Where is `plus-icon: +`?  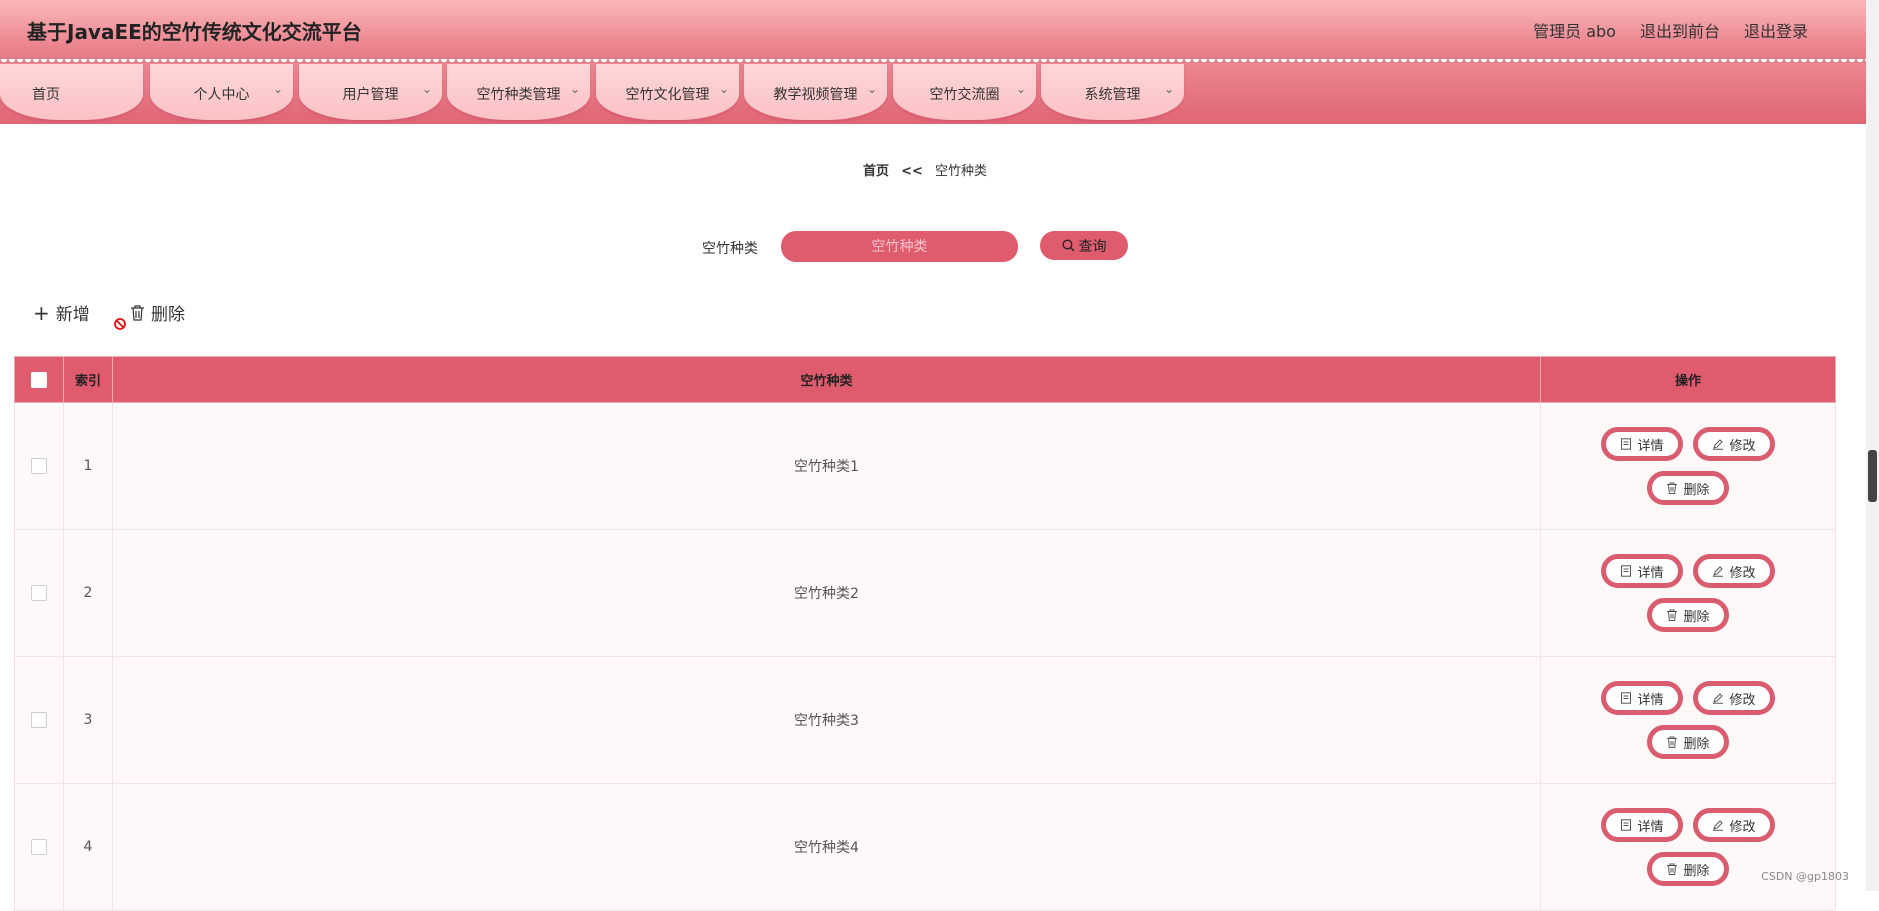 plus-icon: + is located at coordinates (41, 312).